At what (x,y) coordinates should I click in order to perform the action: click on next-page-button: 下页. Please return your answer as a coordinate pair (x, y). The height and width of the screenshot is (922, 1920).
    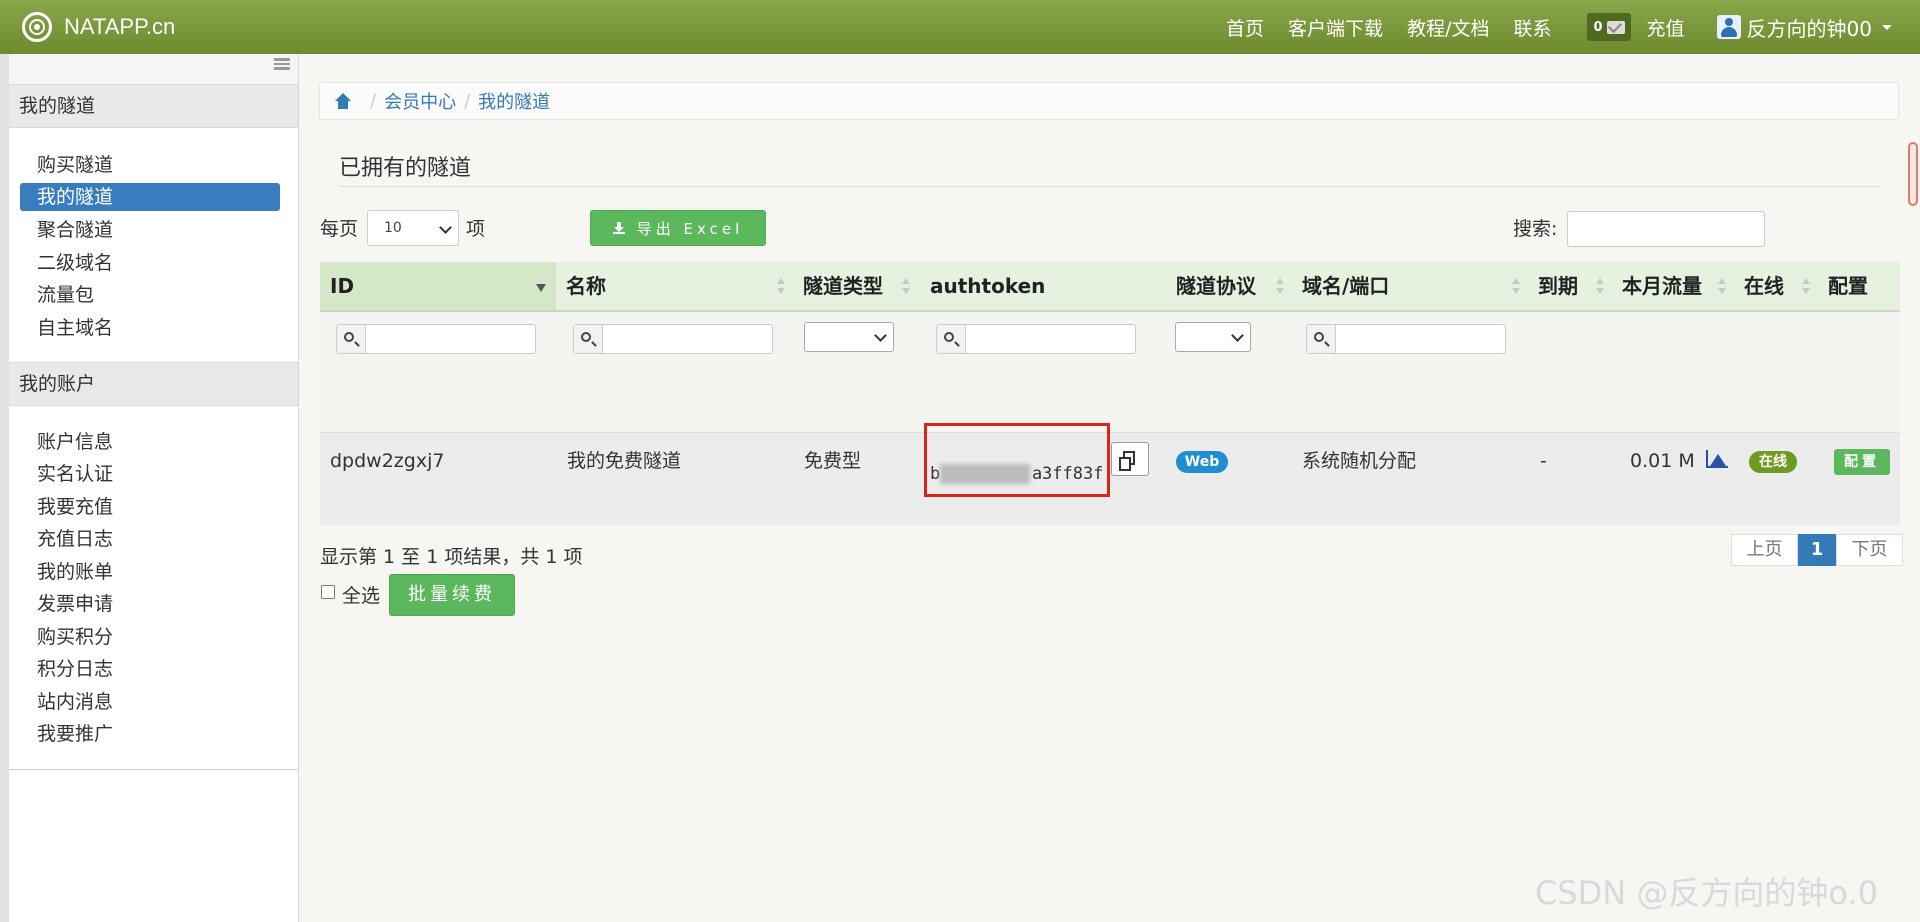
    Looking at the image, I should click on (1869, 550).